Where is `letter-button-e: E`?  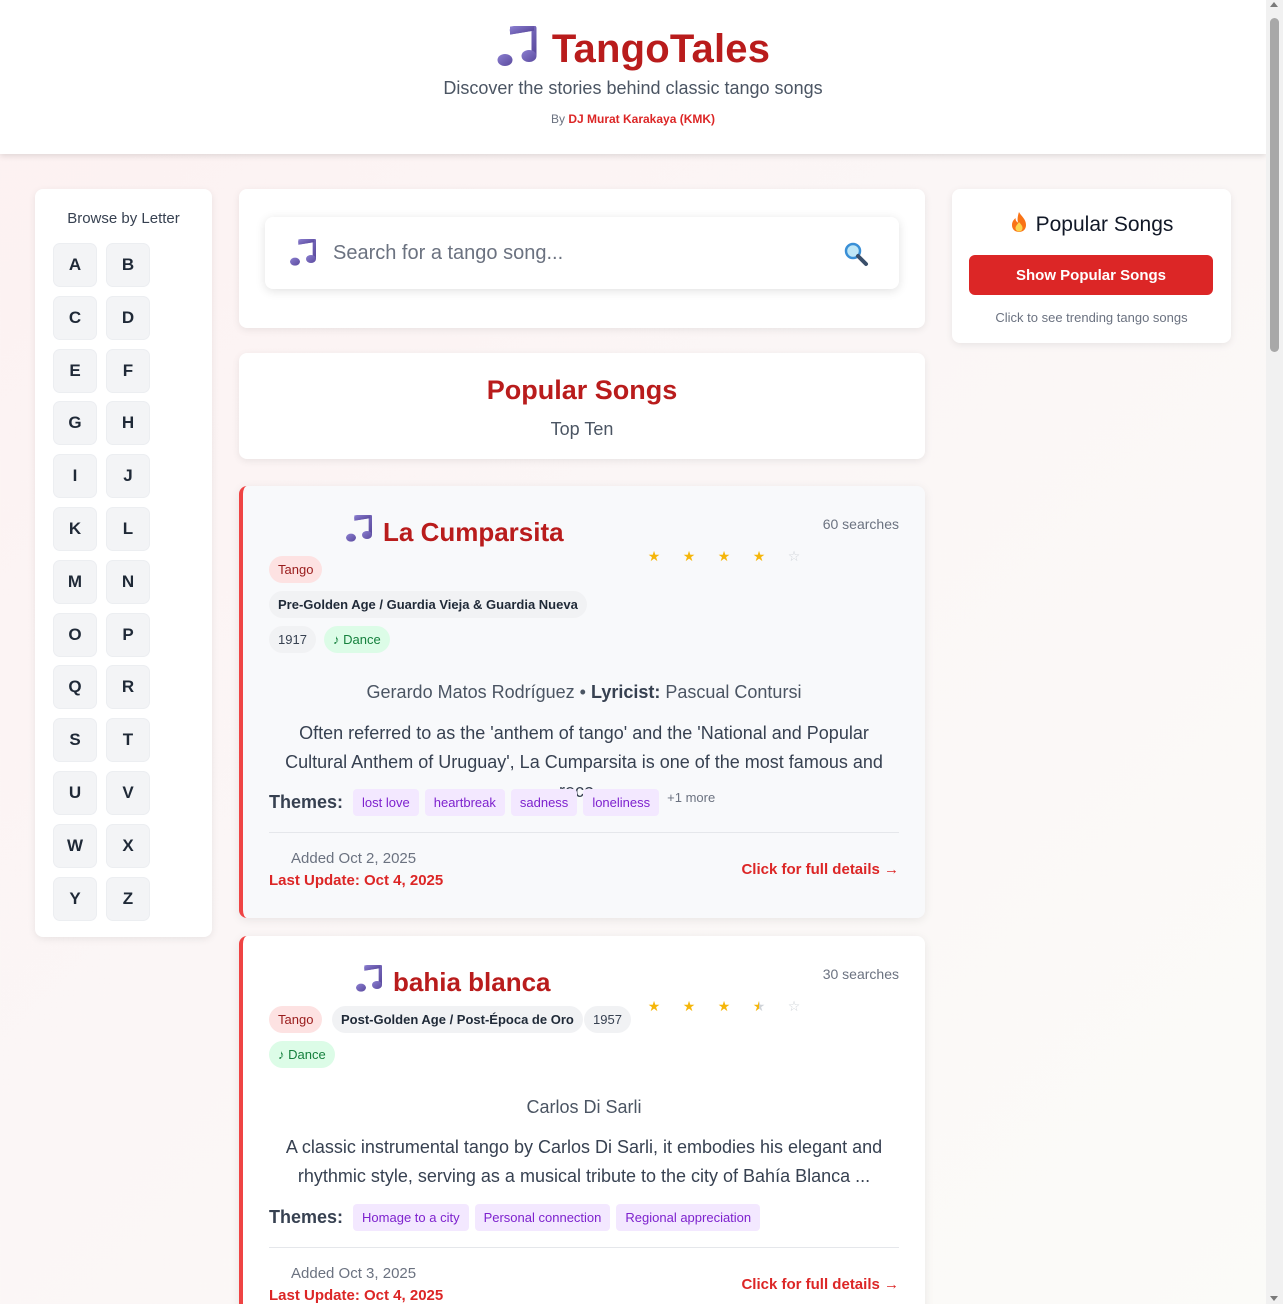 letter-button-e: E is located at coordinates (75, 370).